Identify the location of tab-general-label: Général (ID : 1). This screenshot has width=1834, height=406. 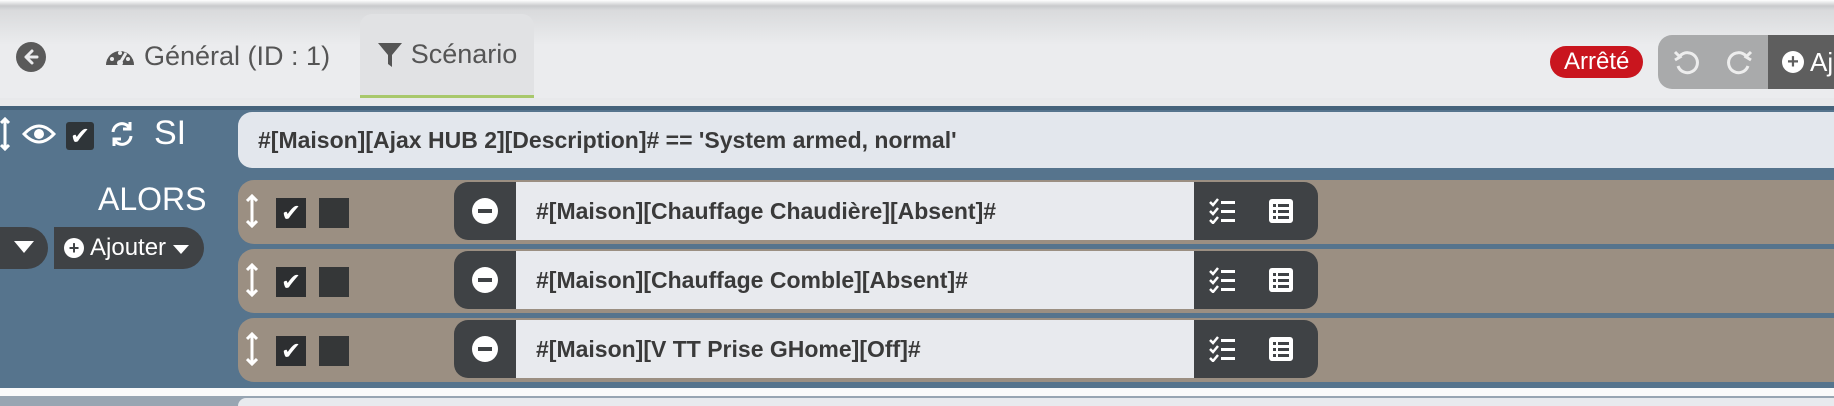
(237, 55).